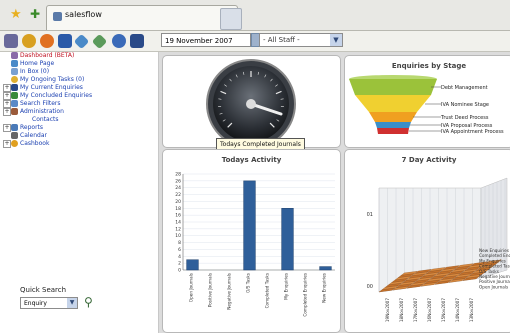  What do you see at coordinates (43, 290) in the screenshot?
I see `quick-search-label: Quick Search` at bounding box center [43, 290].